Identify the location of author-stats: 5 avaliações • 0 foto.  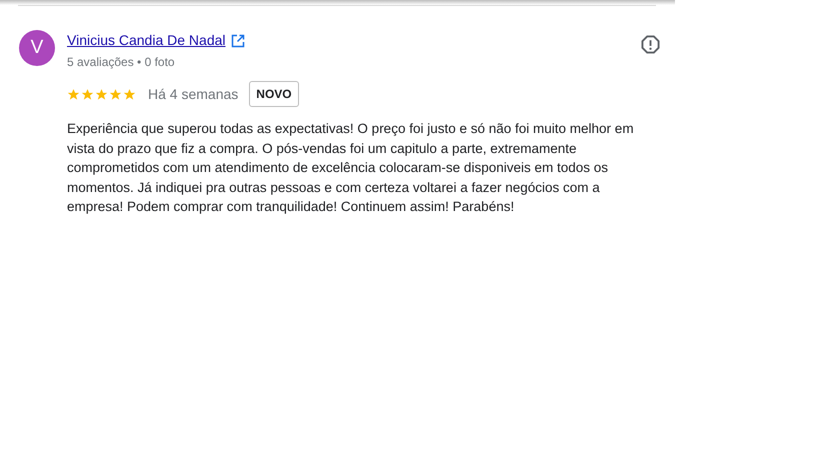
(121, 62).